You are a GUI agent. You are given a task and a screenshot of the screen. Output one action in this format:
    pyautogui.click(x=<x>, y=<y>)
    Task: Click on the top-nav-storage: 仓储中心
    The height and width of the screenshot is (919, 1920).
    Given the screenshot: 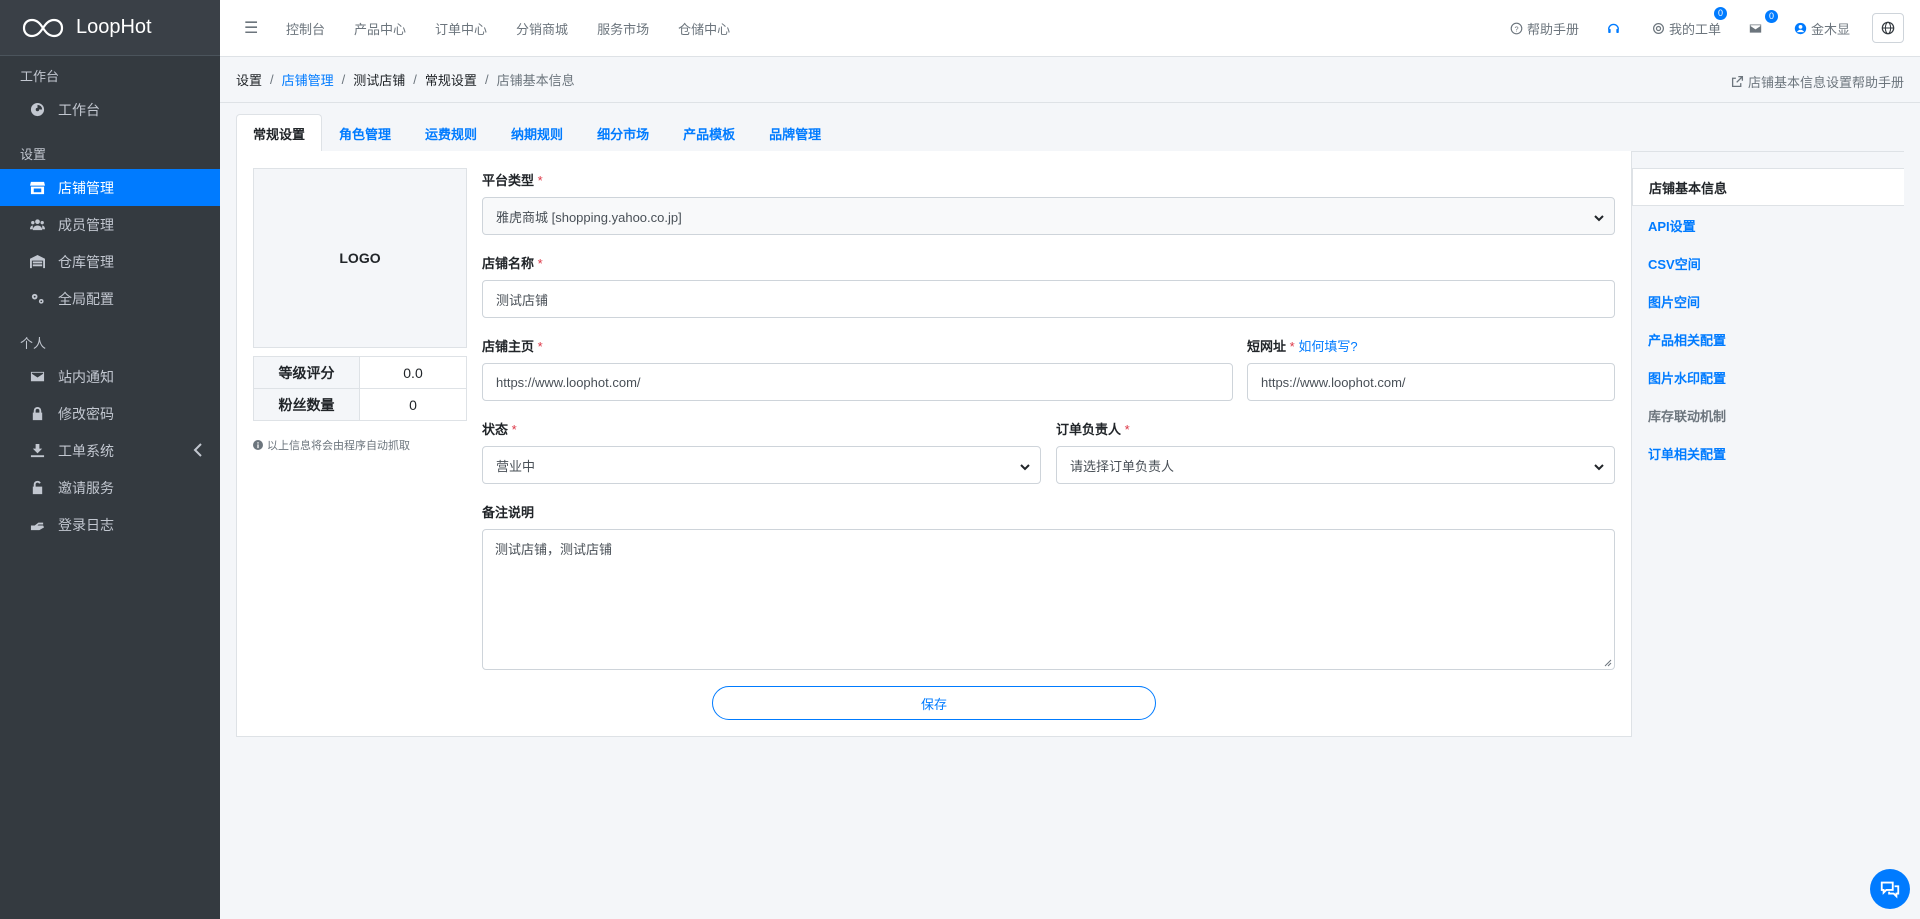 What is the action you would take?
    pyautogui.click(x=704, y=28)
    